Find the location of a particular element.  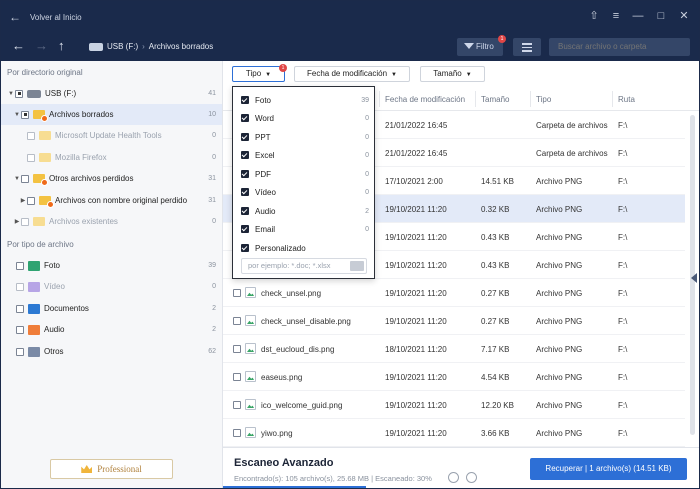

filter-button: Filtro 1 is located at coordinates (481, 45).